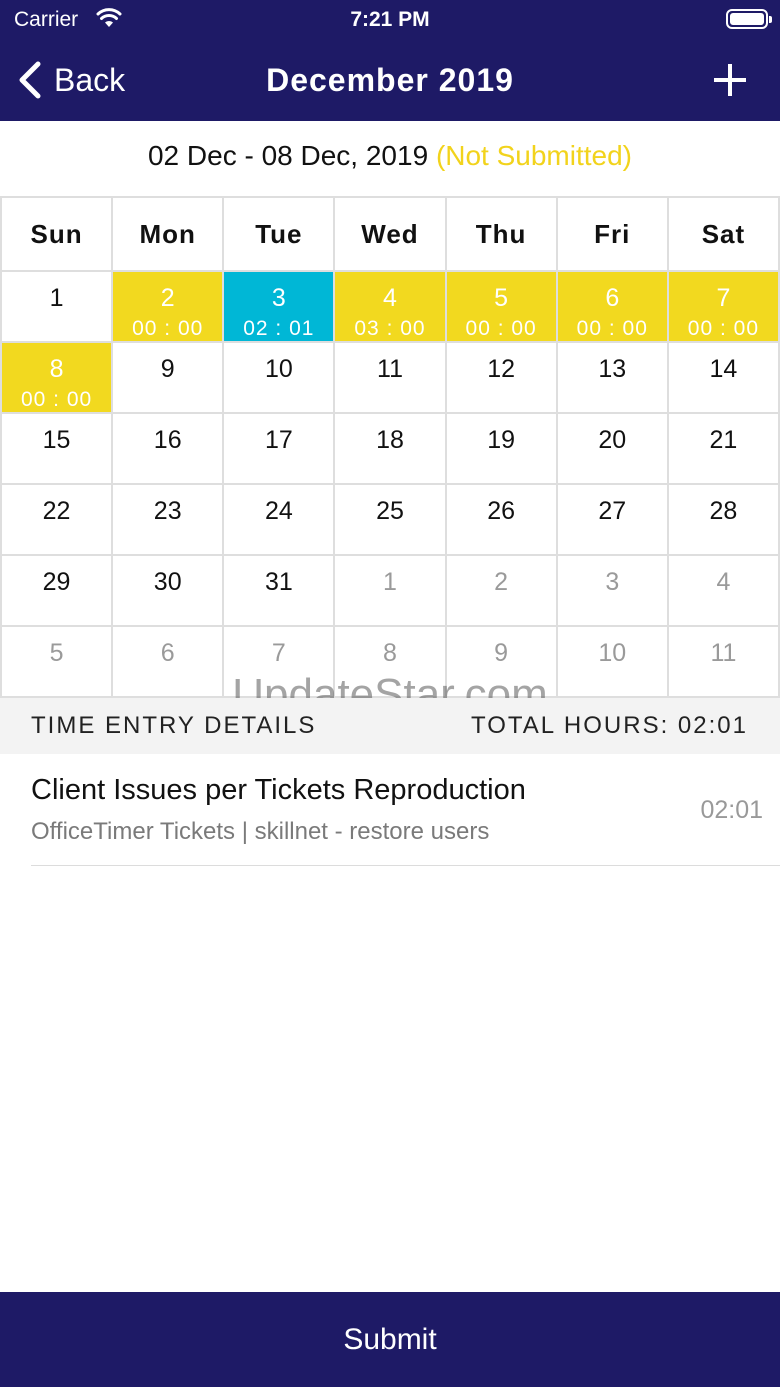 Image resolution: width=780 pixels, height=1387 pixels. Describe the element at coordinates (613, 307) in the screenshot. I see `calendar-day-cell: 6 00 : 00` at that location.